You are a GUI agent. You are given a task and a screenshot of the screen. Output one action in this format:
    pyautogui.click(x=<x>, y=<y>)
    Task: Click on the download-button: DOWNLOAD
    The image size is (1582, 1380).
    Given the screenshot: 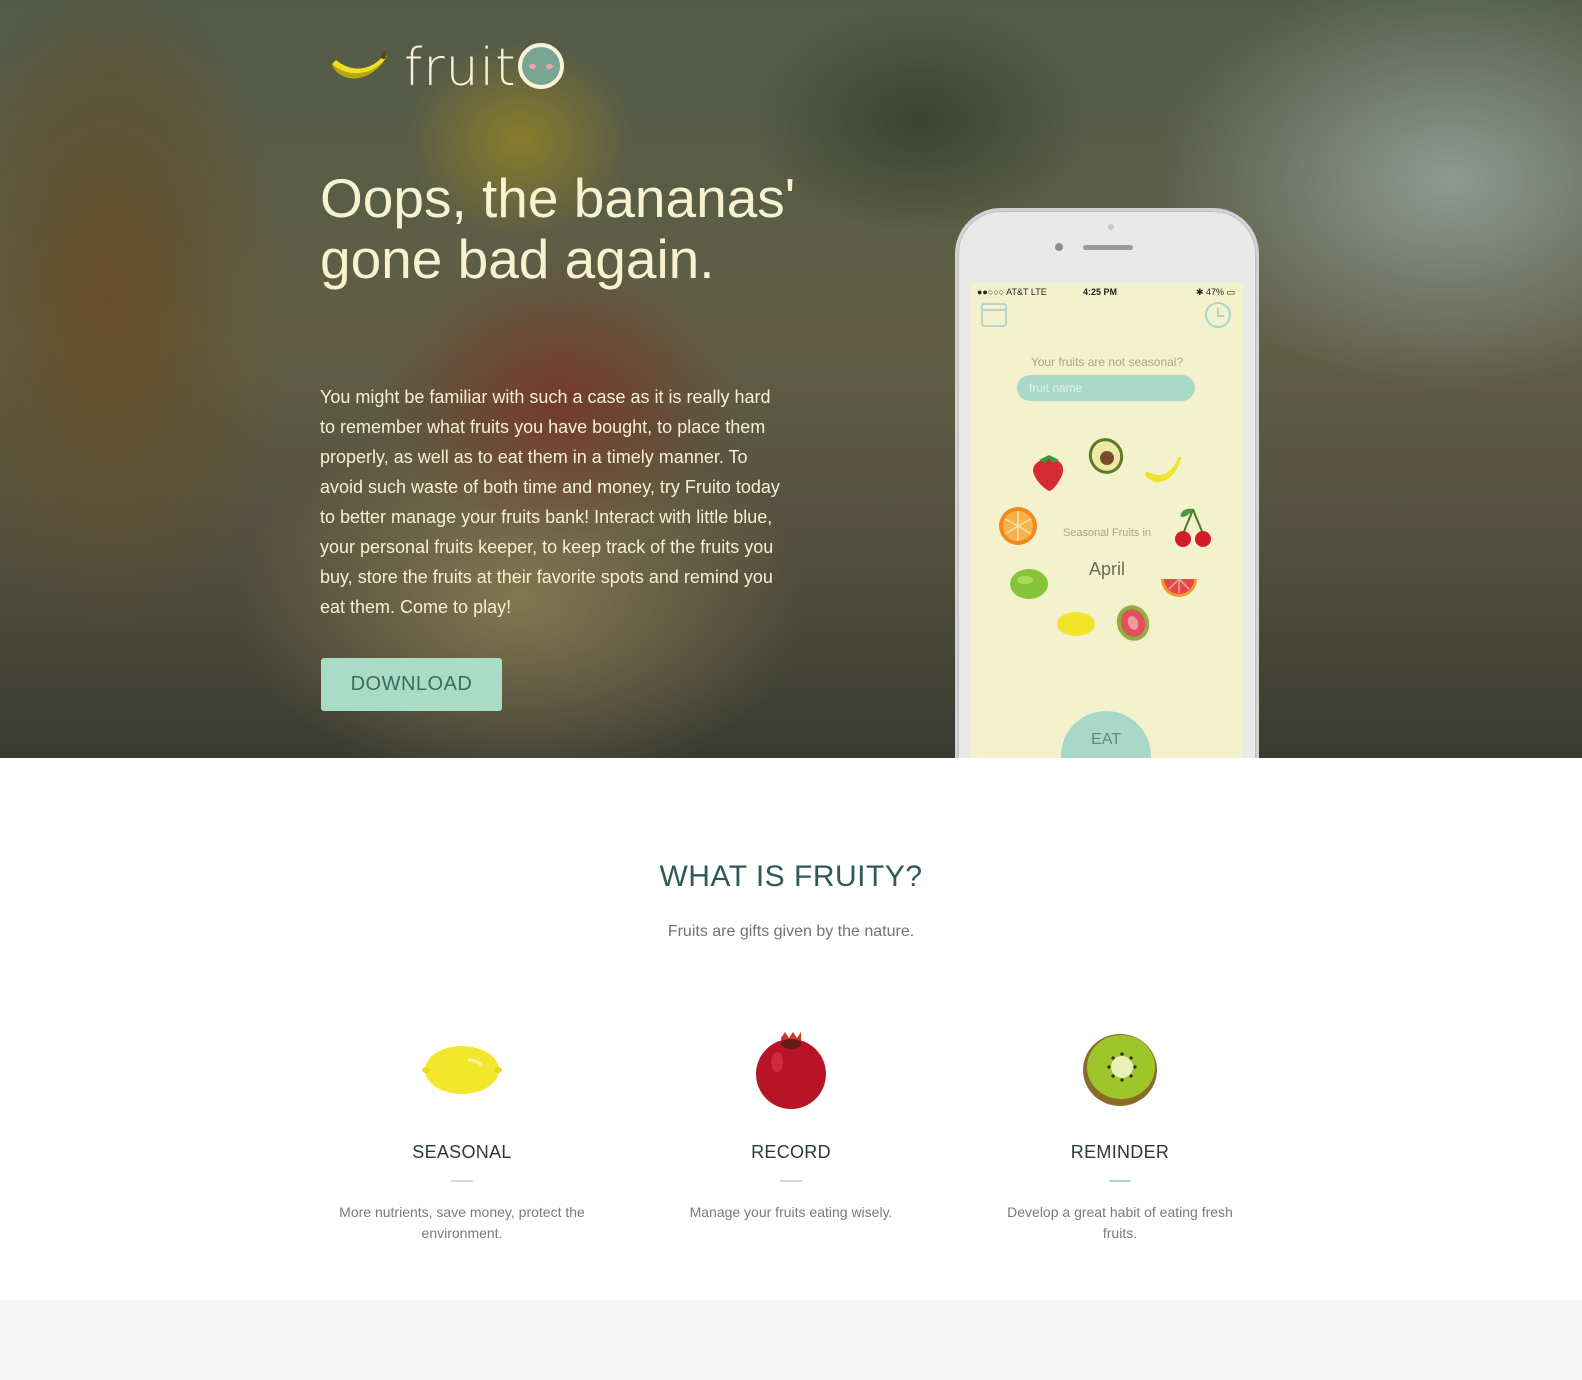 What is the action you would take?
    pyautogui.click(x=411, y=684)
    